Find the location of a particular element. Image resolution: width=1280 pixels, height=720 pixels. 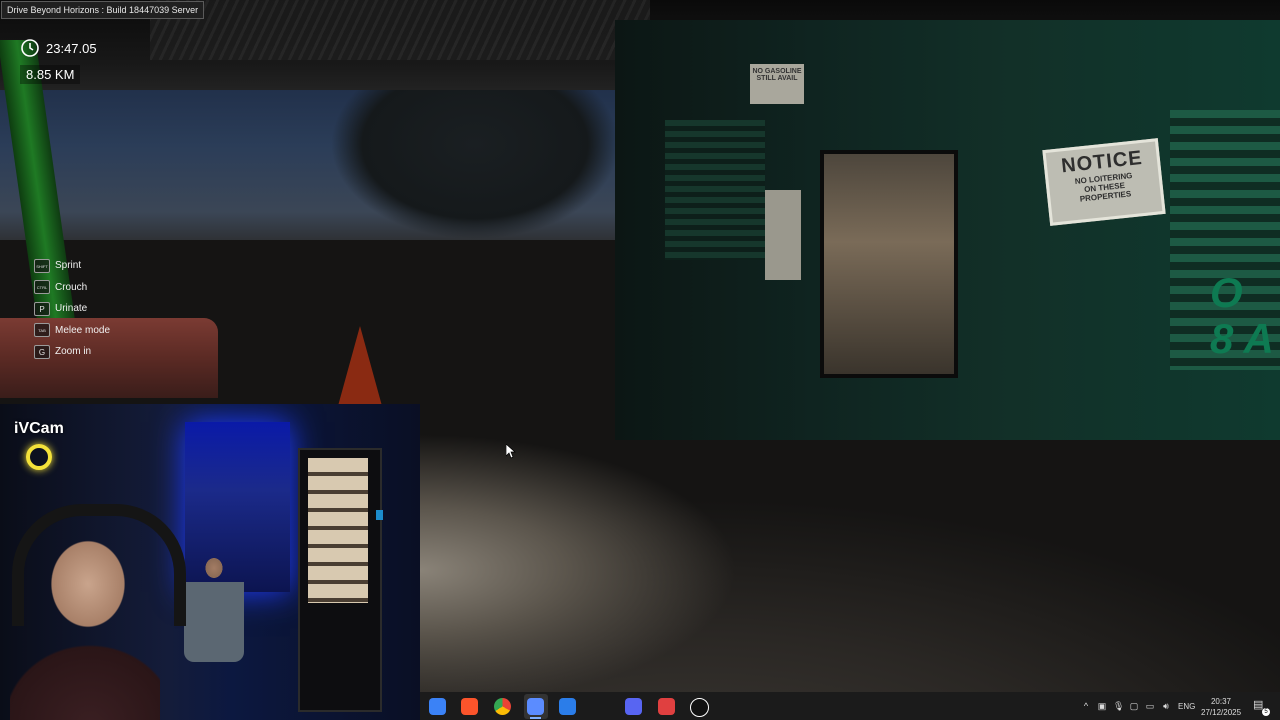

unreal-engine-icon is located at coordinates (699, 707).